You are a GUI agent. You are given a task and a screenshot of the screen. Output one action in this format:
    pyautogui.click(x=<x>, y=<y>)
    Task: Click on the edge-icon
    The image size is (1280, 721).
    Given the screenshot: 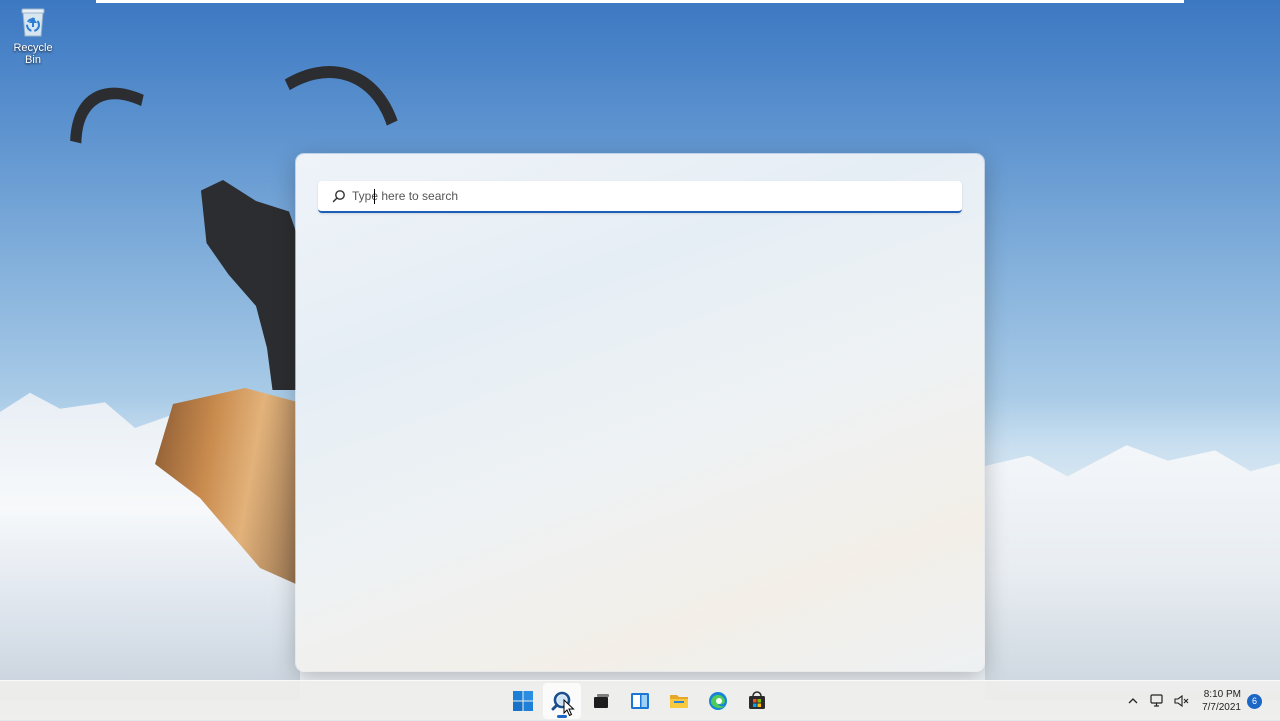 What is the action you would take?
    pyautogui.click(x=717, y=701)
    